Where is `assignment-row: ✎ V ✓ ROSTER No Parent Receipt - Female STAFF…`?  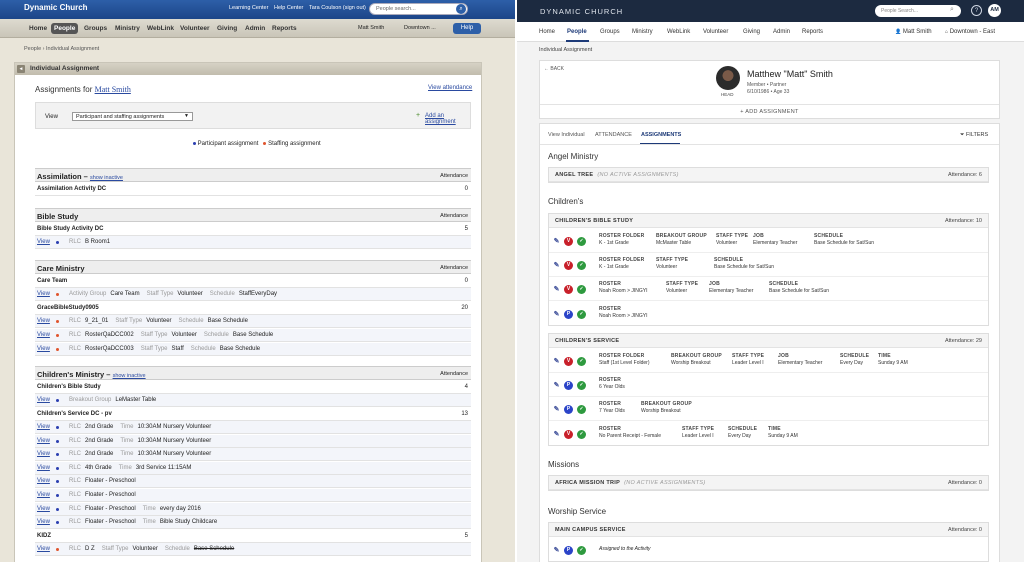 assignment-row: ✎ V ✓ ROSTER No Parent Receipt - Female STAFF… is located at coordinates (768, 434).